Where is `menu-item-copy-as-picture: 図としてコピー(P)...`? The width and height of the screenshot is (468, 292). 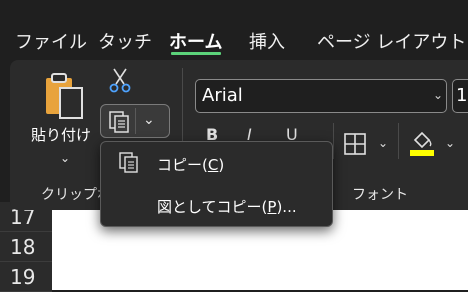 menu-item-copy-as-picture: 図としてコピー(P)... is located at coordinates (216, 206).